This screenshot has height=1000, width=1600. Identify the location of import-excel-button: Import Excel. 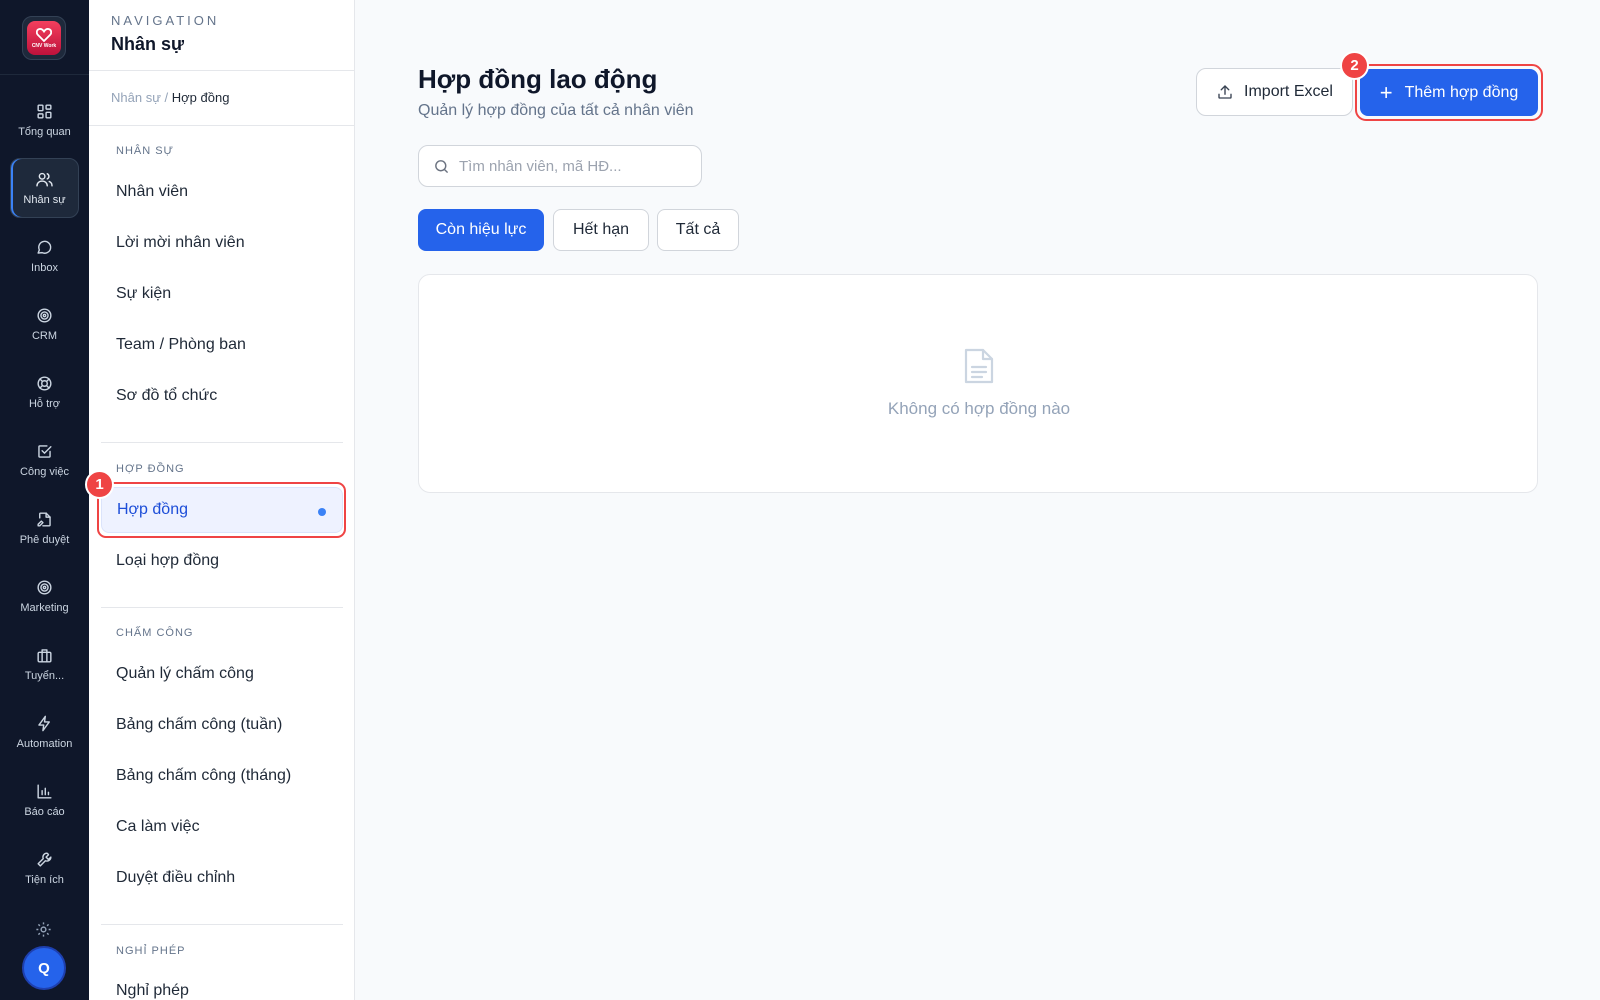
(1274, 92).